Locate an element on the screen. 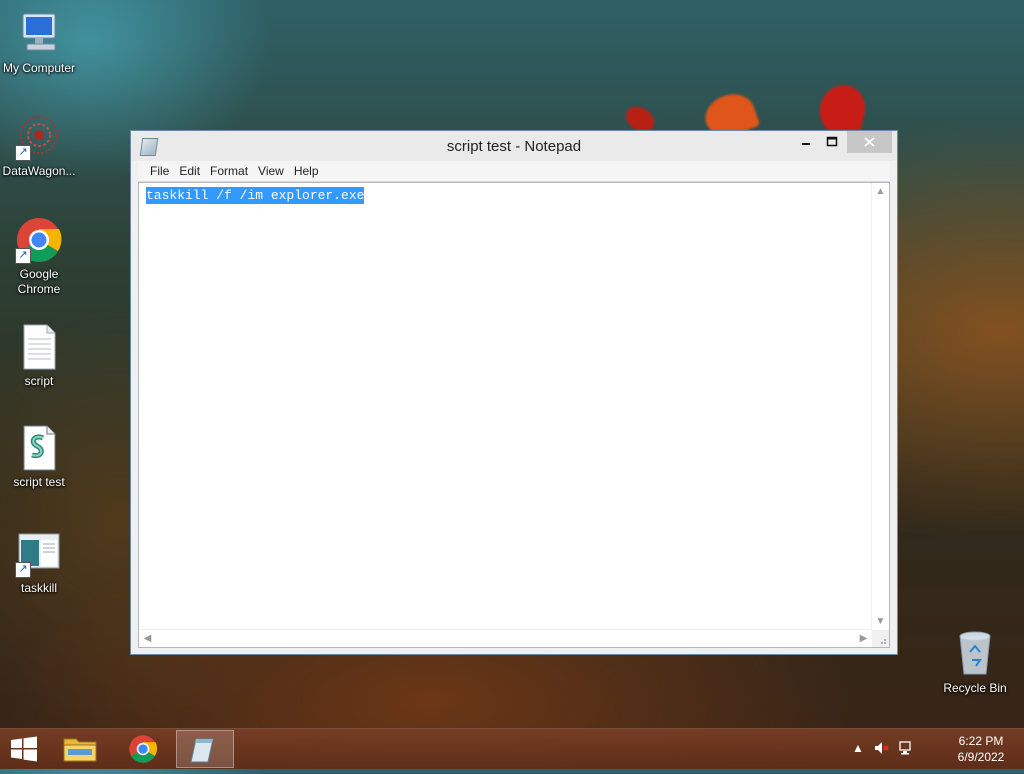  datawagon-icon: ↗ is located at coordinates (39, 137).